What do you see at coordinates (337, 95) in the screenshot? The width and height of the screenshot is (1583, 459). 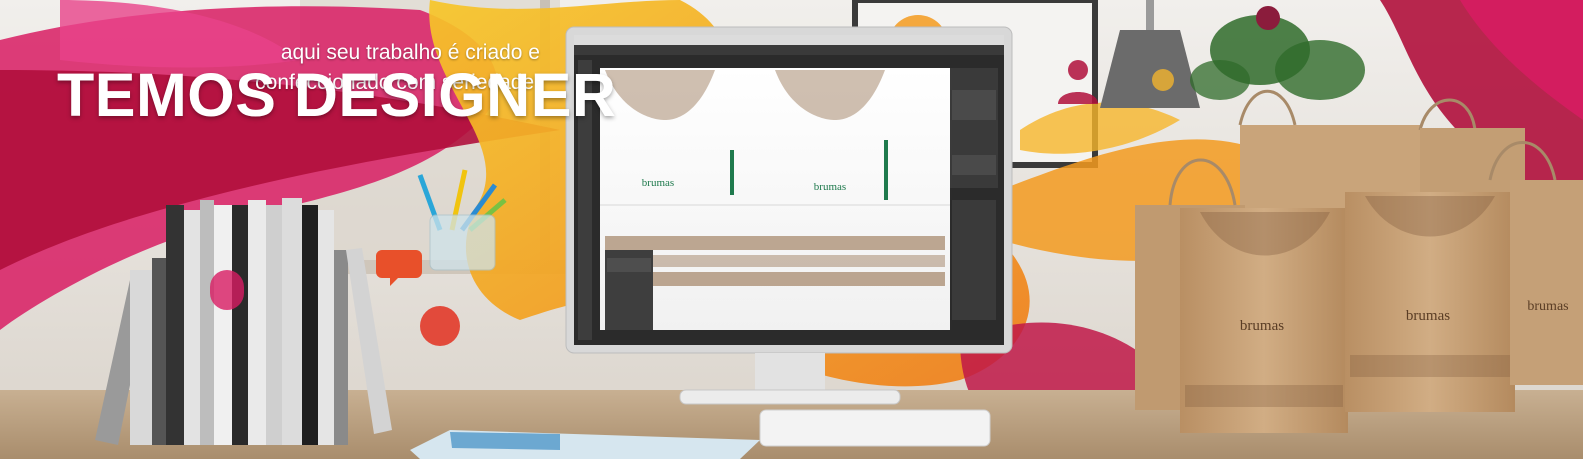 I see `hero-title: TEMOS DESIGNER` at bounding box center [337, 95].